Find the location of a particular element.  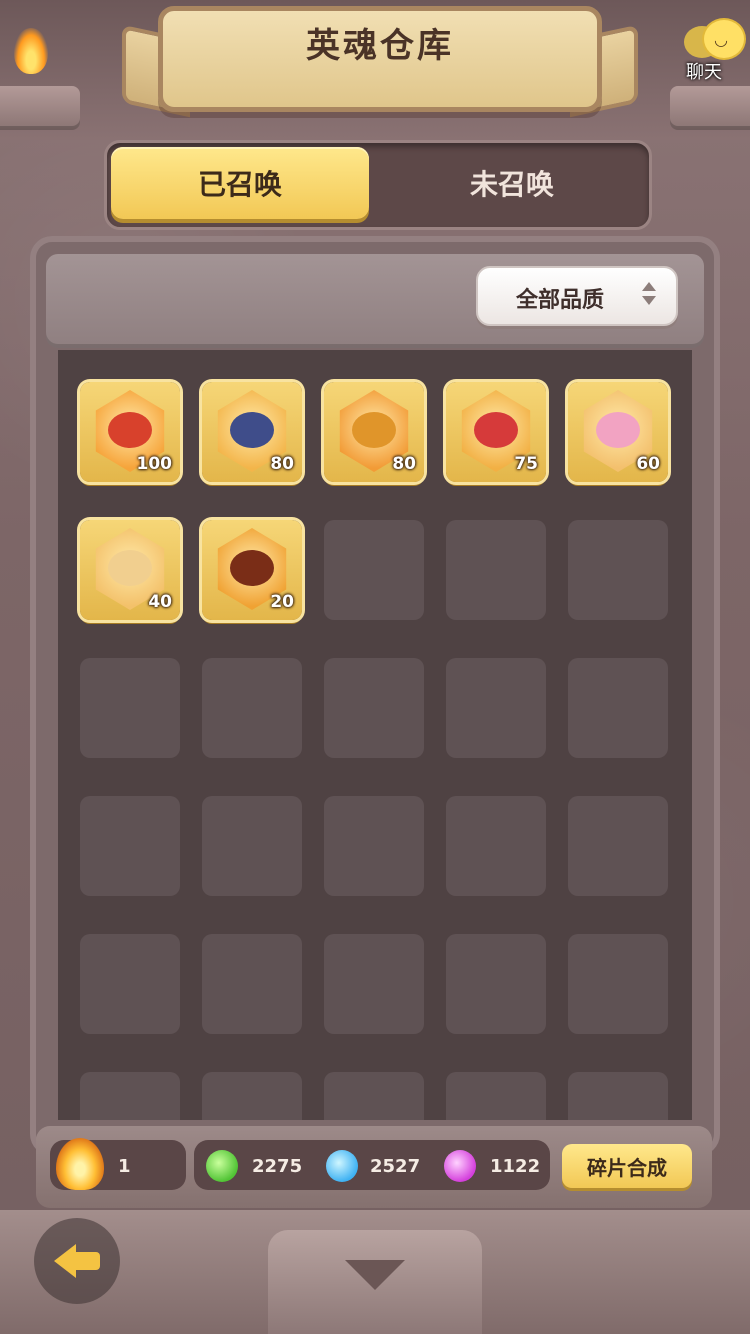

chat-label: 聊天 is located at coordinates (704, 72).